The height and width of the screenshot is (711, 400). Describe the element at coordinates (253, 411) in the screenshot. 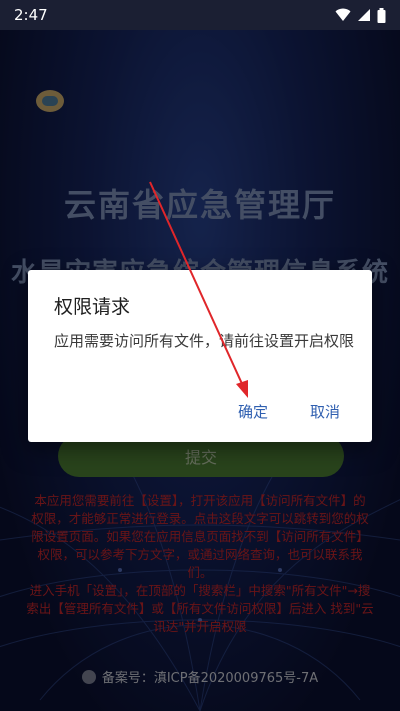

I see `confirm-button: 确定` at that location.